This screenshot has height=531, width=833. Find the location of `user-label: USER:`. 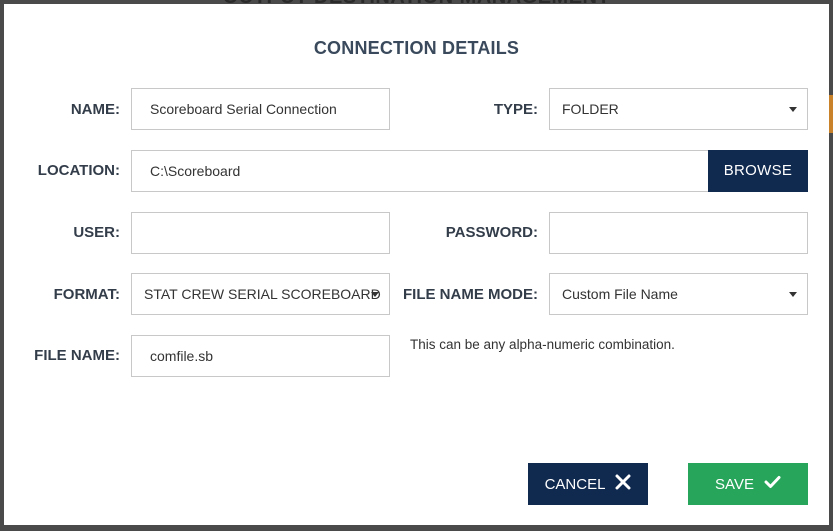

user-label: USER: is located at coordinates (96, 232).